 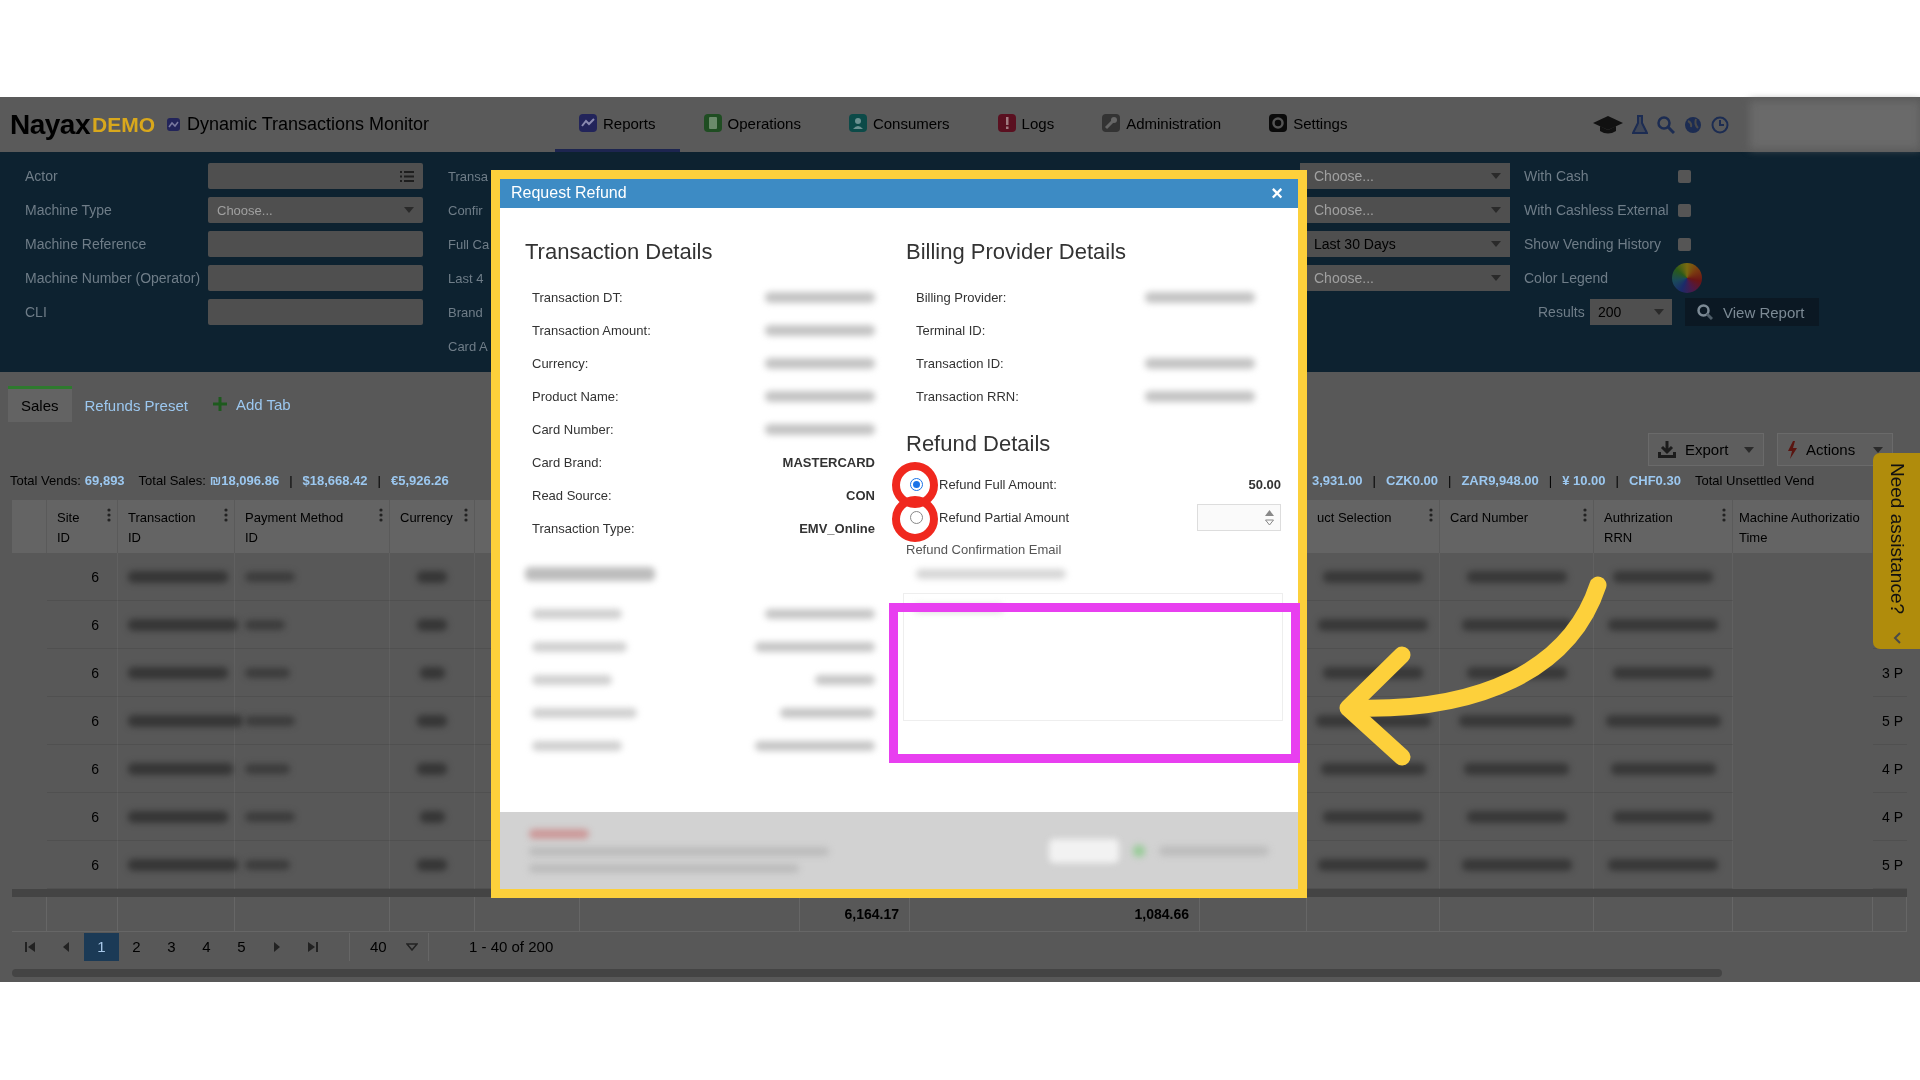 What do you see at coordinates (113, 278) in the screenshot?
I see `field-label: Machine Number (Operator)` at bounding box center [113, 278].